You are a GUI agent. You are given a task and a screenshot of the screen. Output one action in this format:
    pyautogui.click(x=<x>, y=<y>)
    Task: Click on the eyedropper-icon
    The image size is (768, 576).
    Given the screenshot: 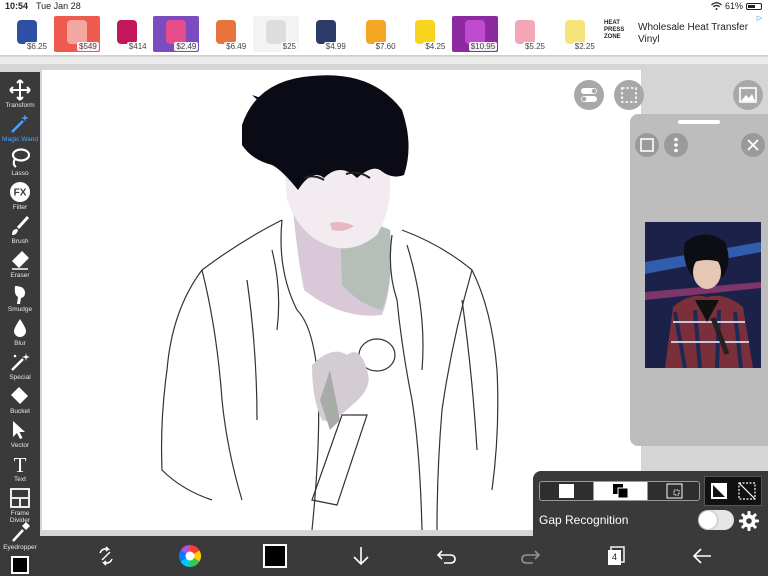 What is the action you would take?
    pyautogui.click(x=21, y=532)
    